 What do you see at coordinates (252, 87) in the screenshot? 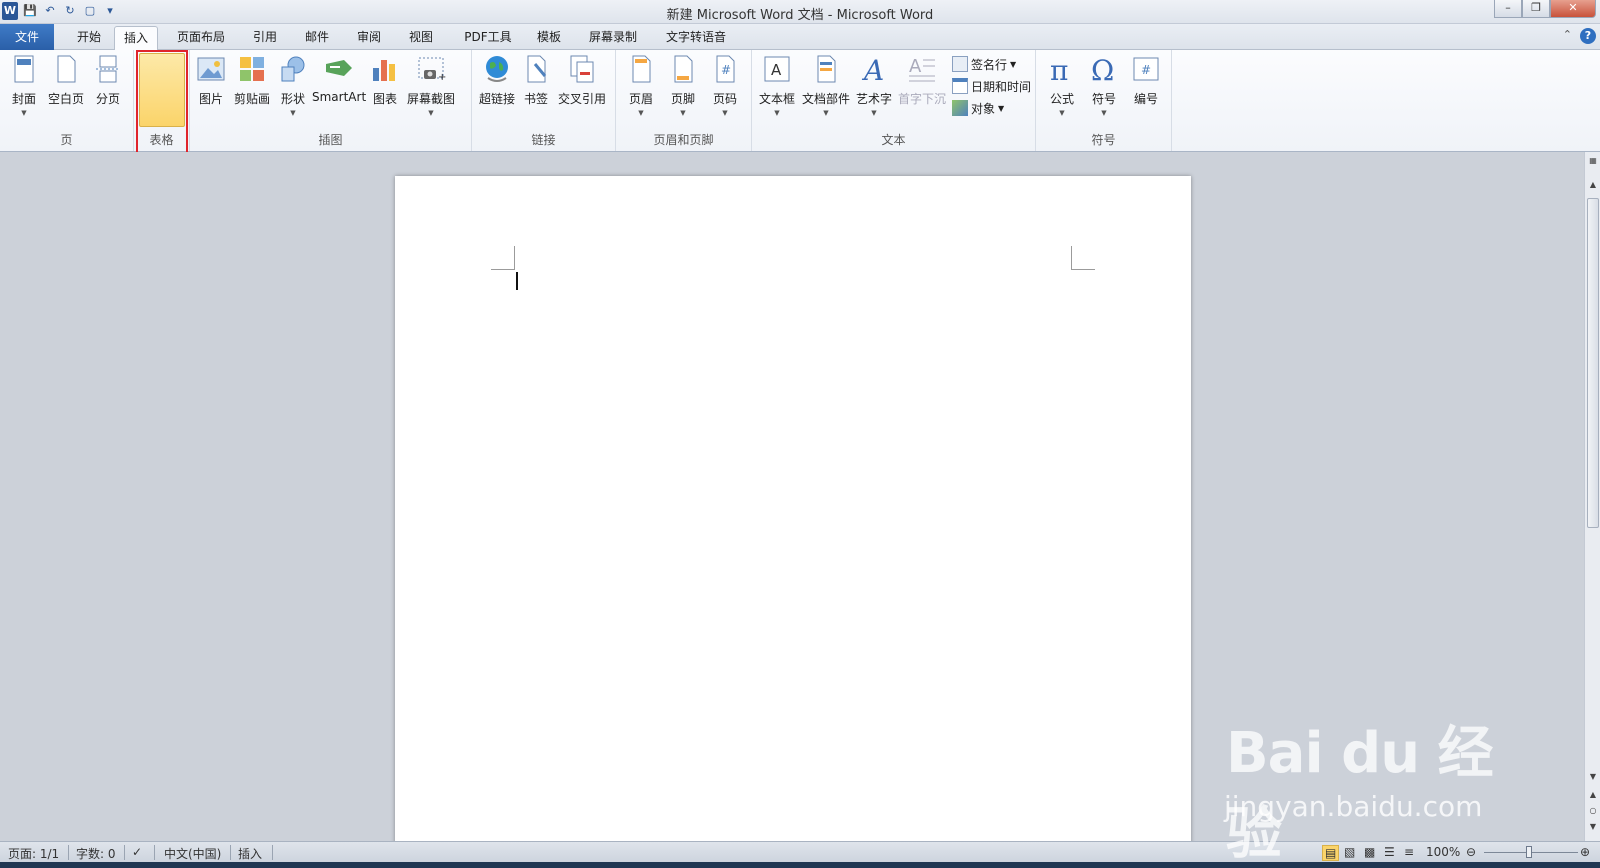
I see `clip-art-button: 剪贴画` at bounding box center [252, 87].